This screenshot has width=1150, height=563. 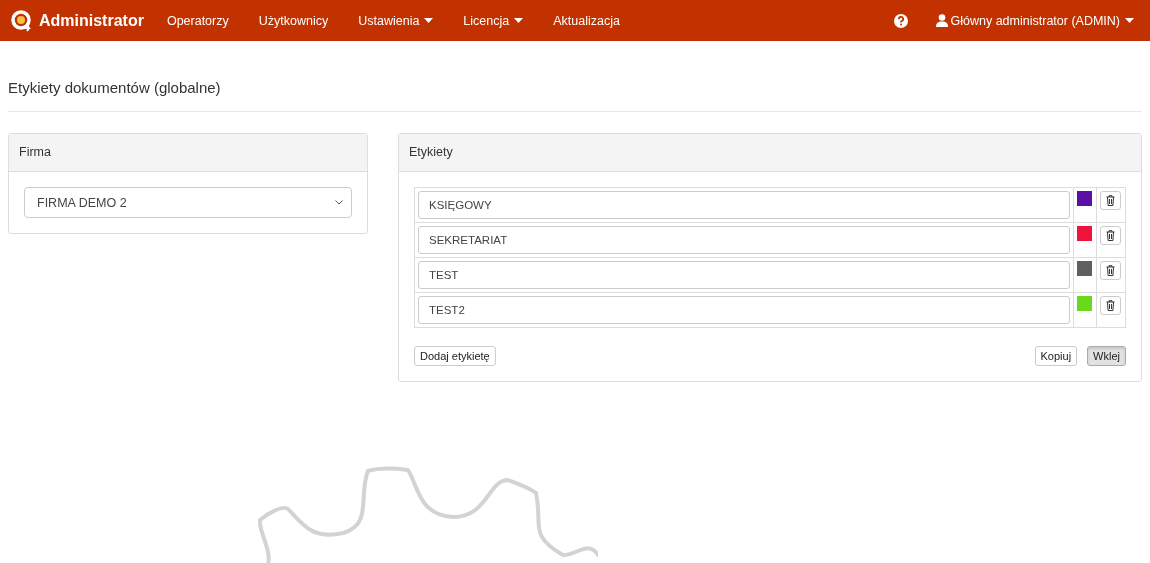 What do you see at coordinates (941, 20) in the screenshot?
I see `user-icon` at bounding box center [941, 20].